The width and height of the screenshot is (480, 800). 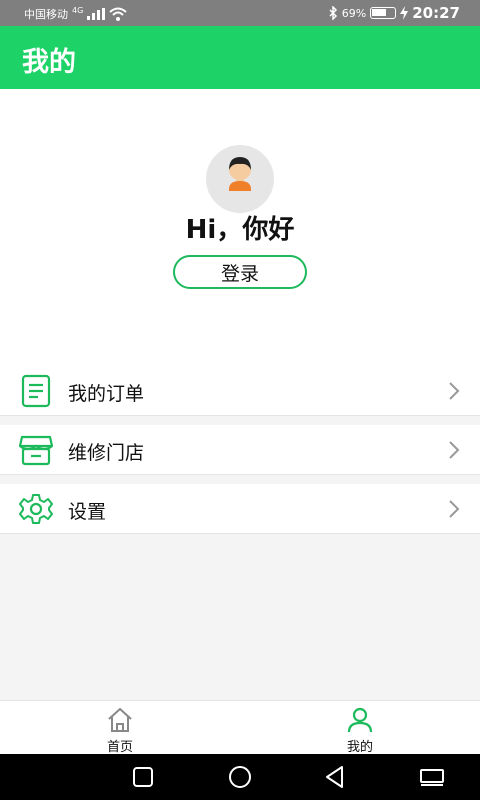 I want to click on status-right: 69% 20:27, so click(x=394, y=13).